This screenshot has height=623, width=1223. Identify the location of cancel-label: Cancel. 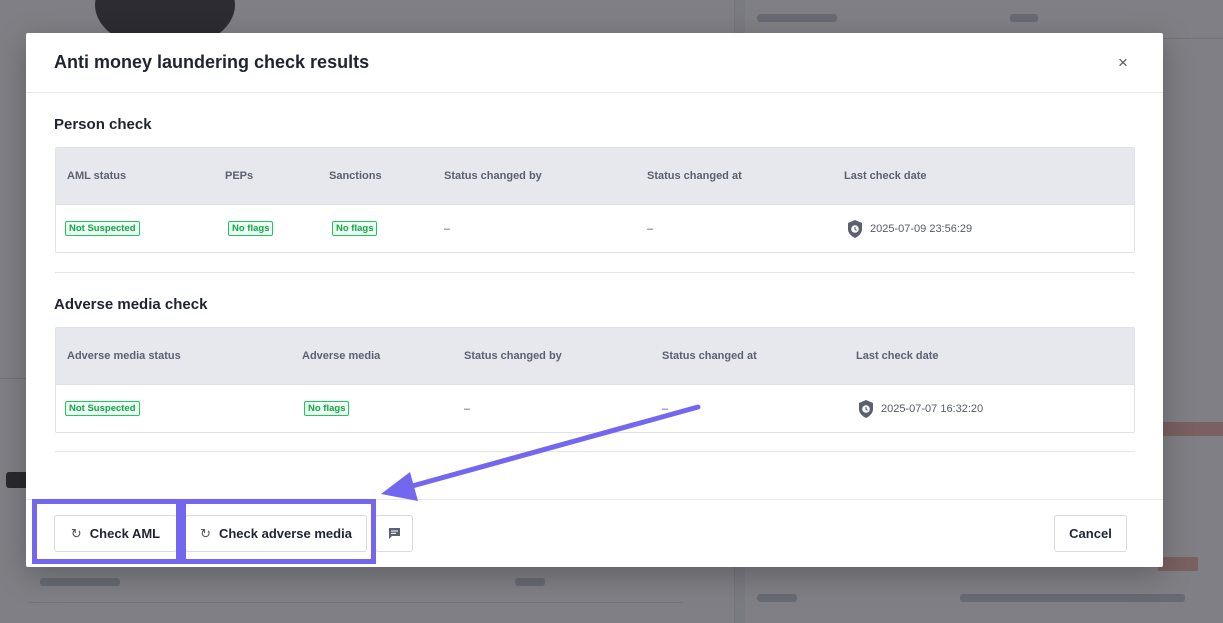
(1090, 533).